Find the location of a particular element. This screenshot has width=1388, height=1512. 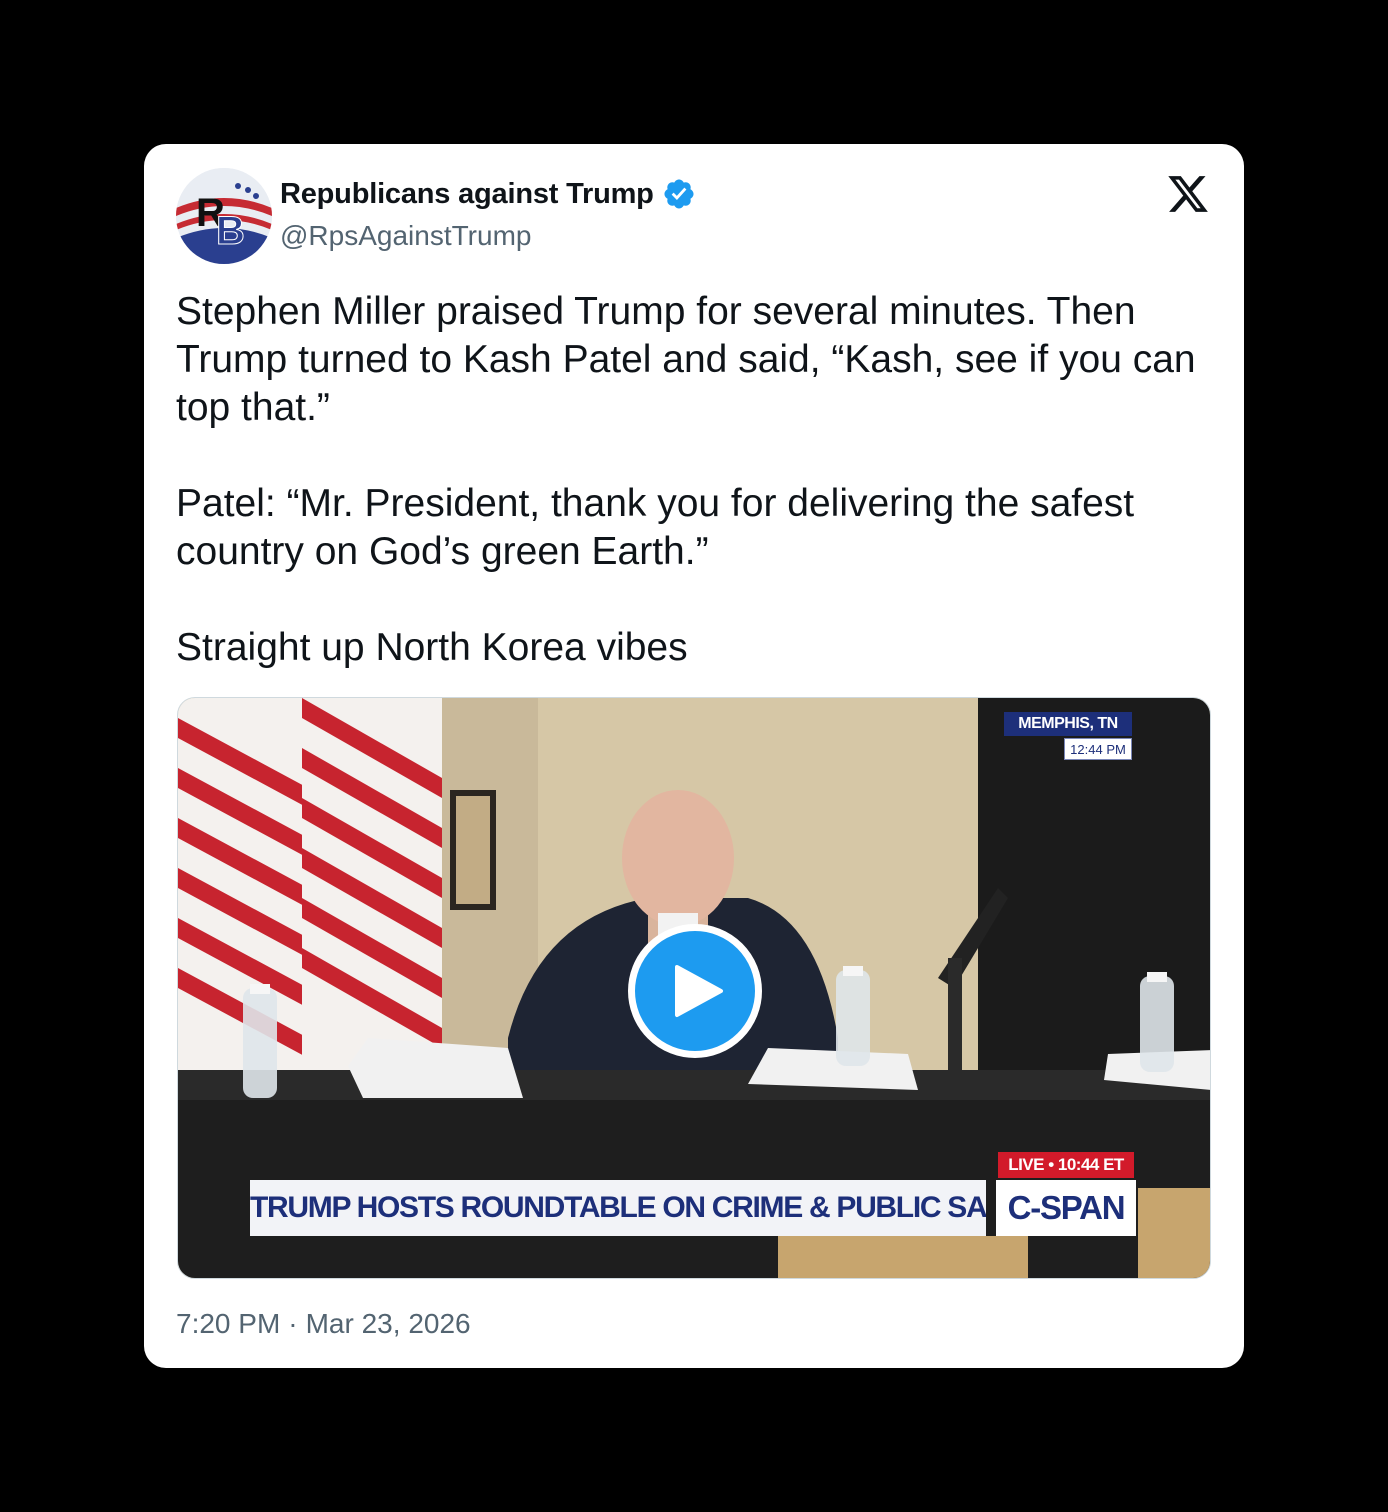

tweet-date: Mar 23, 2026 is located at coordinates (388, 1323).